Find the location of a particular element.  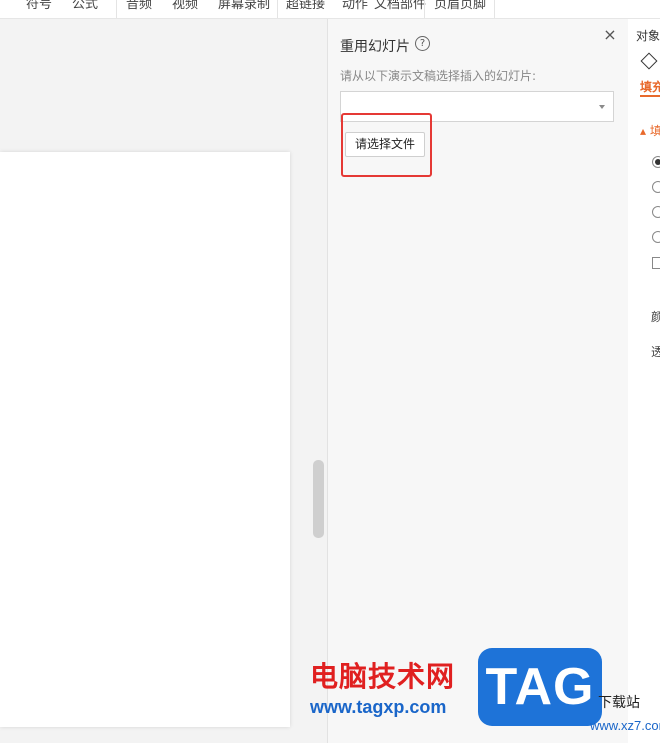

color-label: 颜色 is located at coordinates (655, 317).